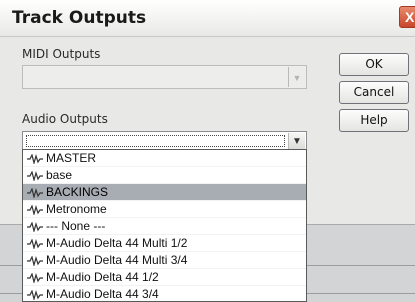 This screenshot has width=415, height=302. Describe the element at coordinates (164, 293) in the screenshot. I see `list-item: M-Audio Delta 44 3/4` at that location.